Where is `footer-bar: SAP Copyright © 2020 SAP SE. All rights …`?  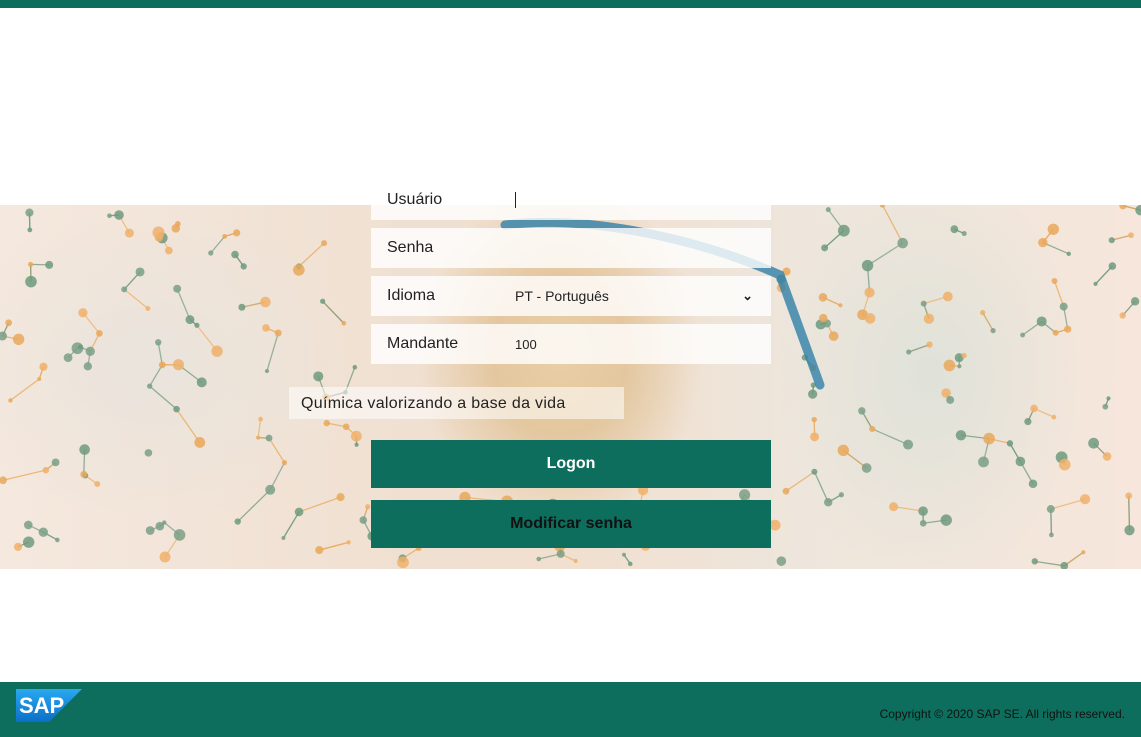 footer-bar: SAP Copyright © 2020 SAP SE. All rights … is located at coordinates (570, 709).